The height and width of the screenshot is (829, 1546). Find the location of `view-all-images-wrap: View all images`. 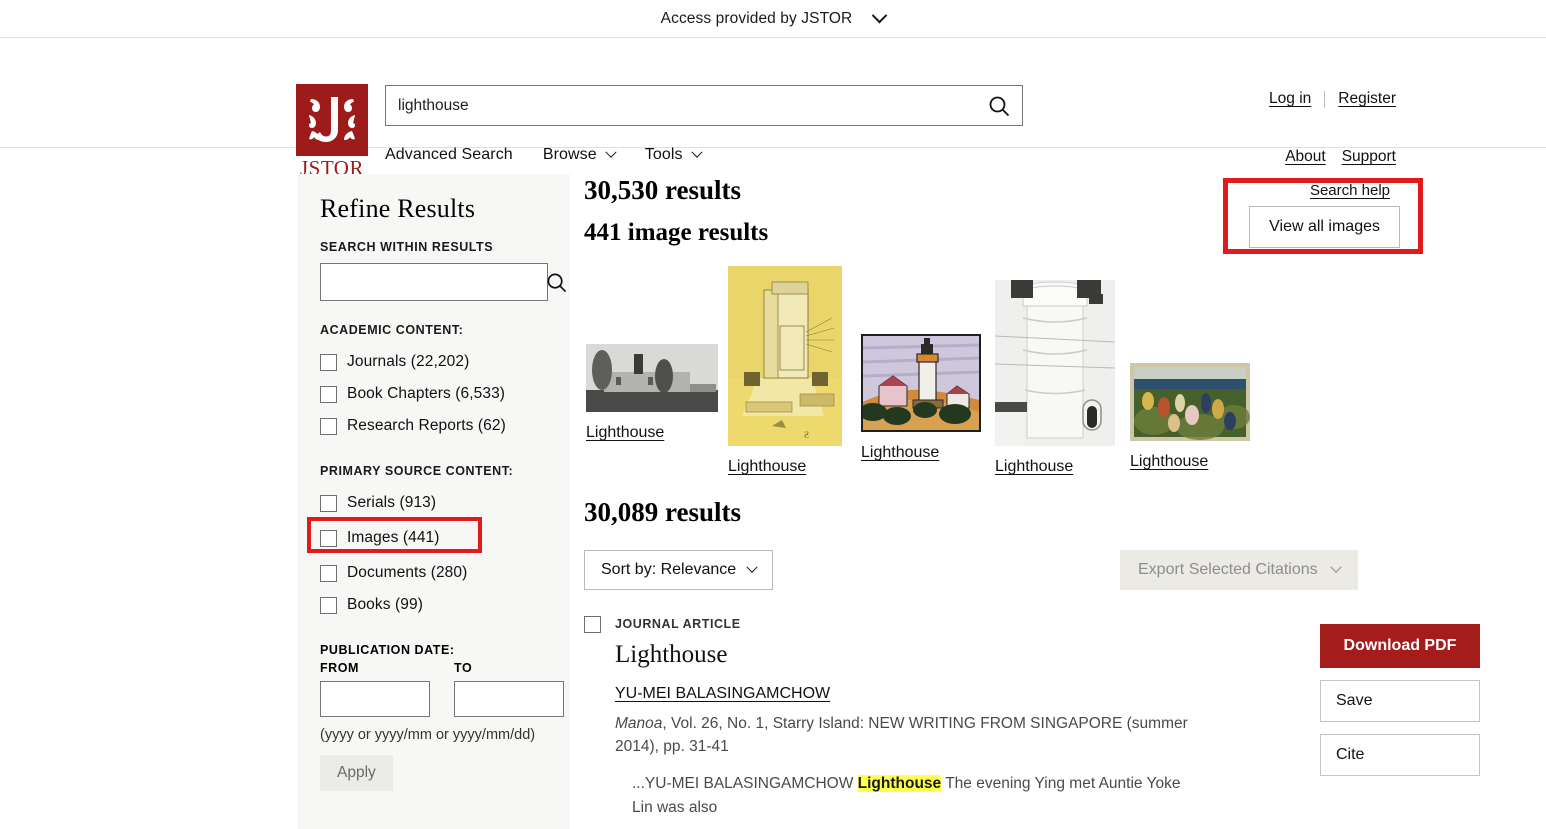

view-all-images-wrap: View all images is located at coordinates (1323, 216).